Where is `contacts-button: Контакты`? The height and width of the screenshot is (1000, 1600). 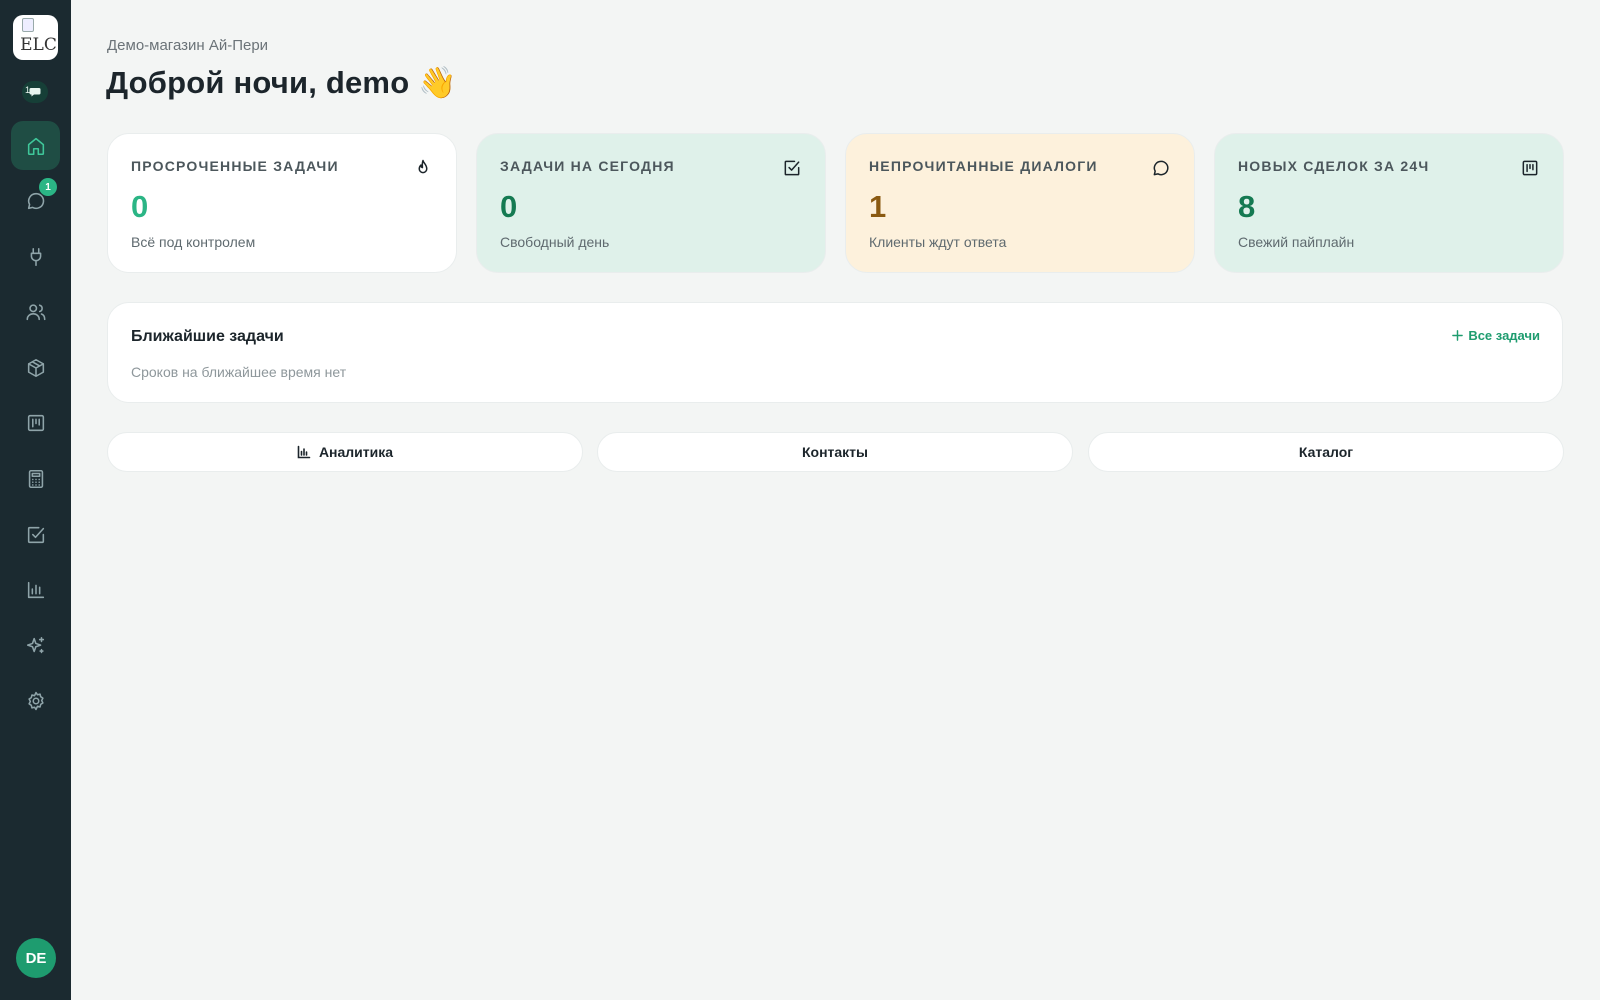
contacts-button: Контакты is located at coordinates (835, 452).